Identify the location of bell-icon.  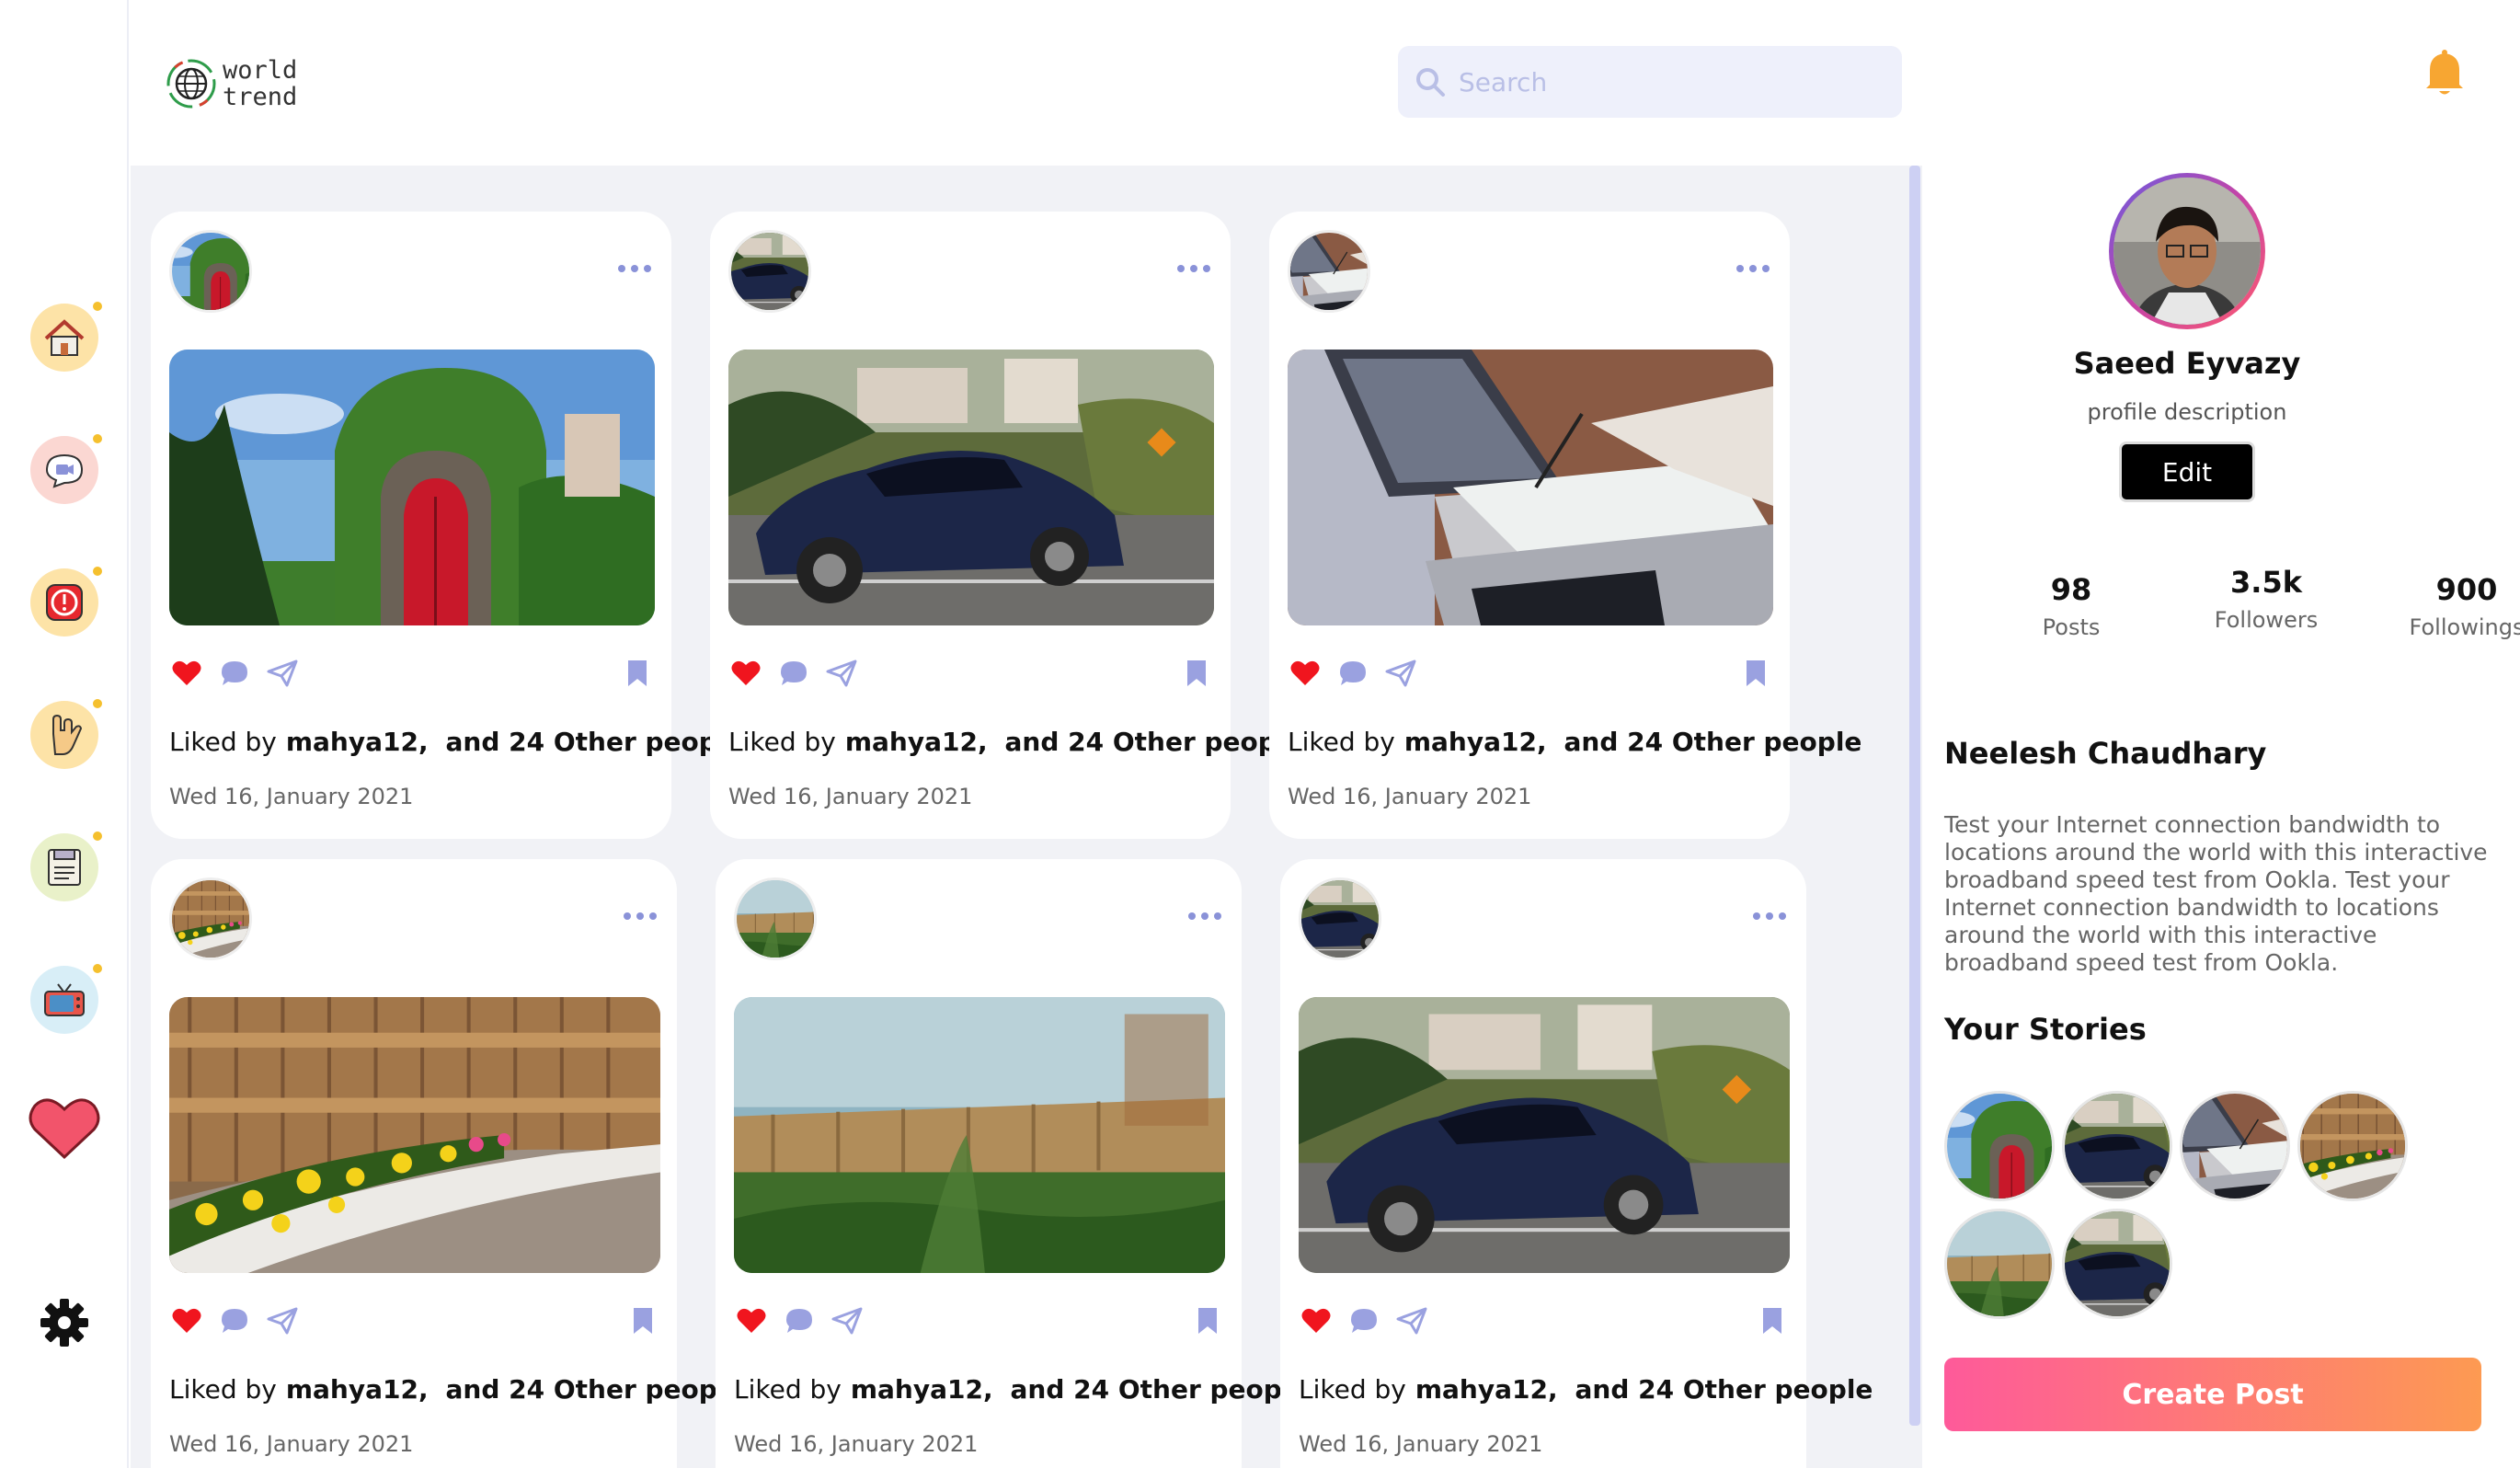
(2445, 72).